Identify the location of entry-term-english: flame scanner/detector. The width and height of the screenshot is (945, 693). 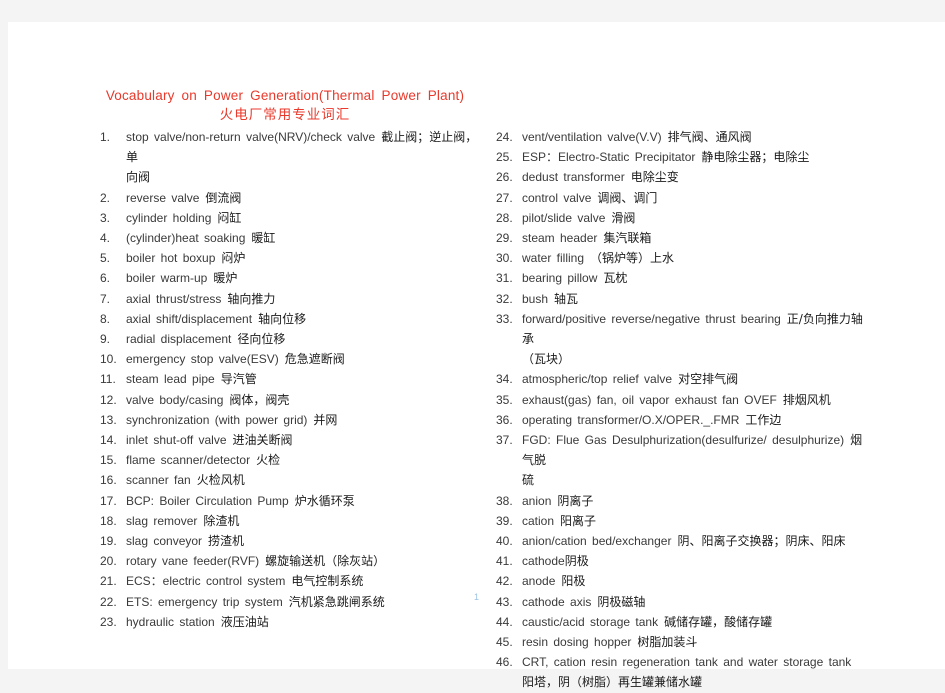
(188, 460).